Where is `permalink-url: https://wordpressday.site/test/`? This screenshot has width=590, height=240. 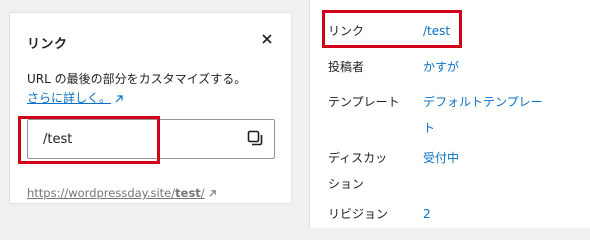
permalink-url: https://wordpressday.site/test/ is located at coordinates (122, 193).